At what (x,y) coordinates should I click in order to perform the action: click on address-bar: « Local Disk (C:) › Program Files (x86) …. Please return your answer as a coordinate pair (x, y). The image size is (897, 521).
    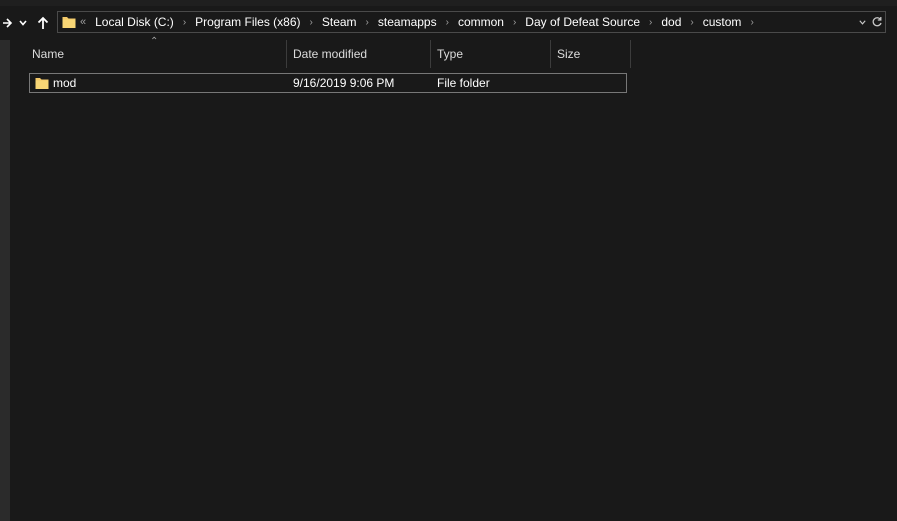
    Looking at the image, I should click on (471, 22).